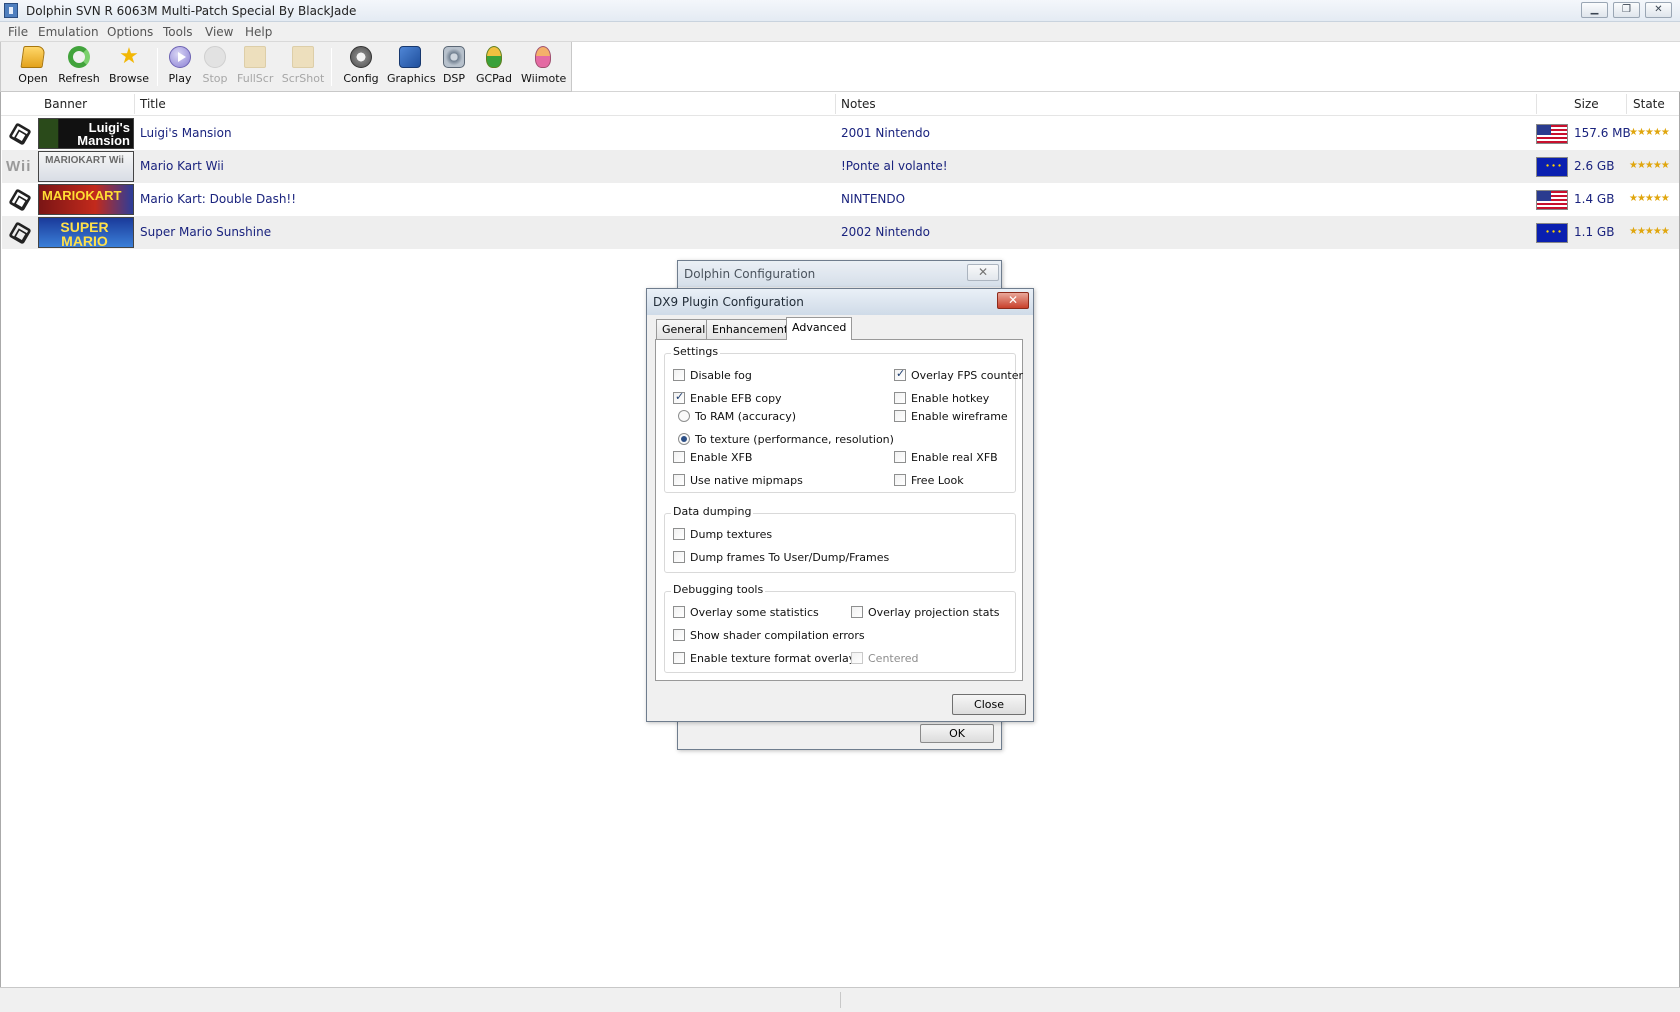  I want to click on overlay-fps-checkbox: Overlay FPS counter, so click(959, 374).